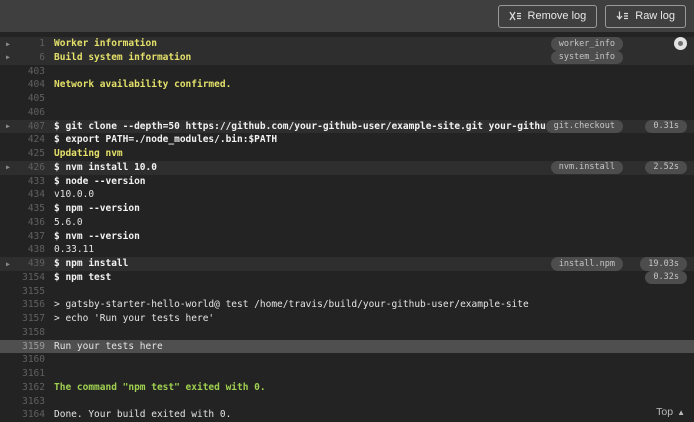 This screenshot has width=694, height=422. What do you see at coordinates (74, 195) in the screenshot?
I see `log-text: v10.0.0` at bounding box center [74, 195].